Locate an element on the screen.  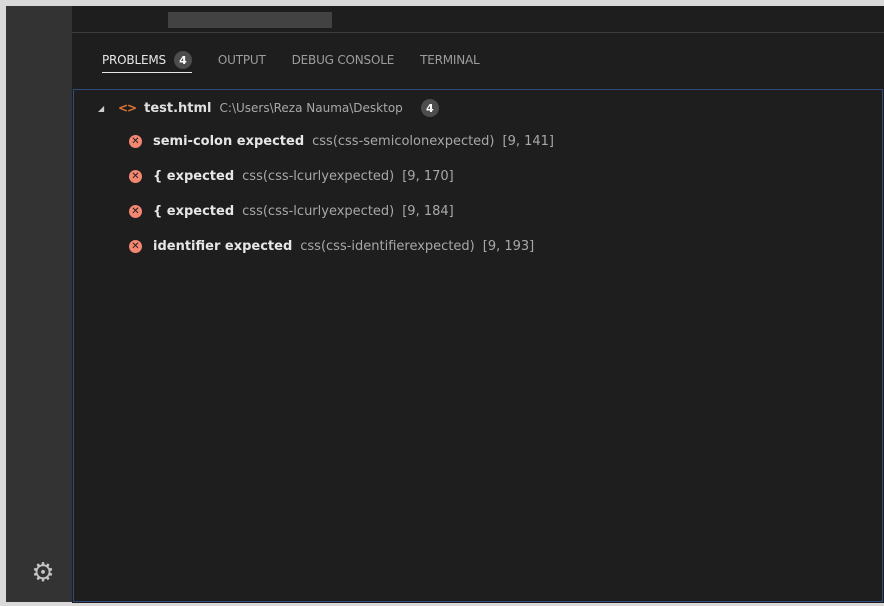
problem-message: semi-colon expected is located at coordinates (229, 141).